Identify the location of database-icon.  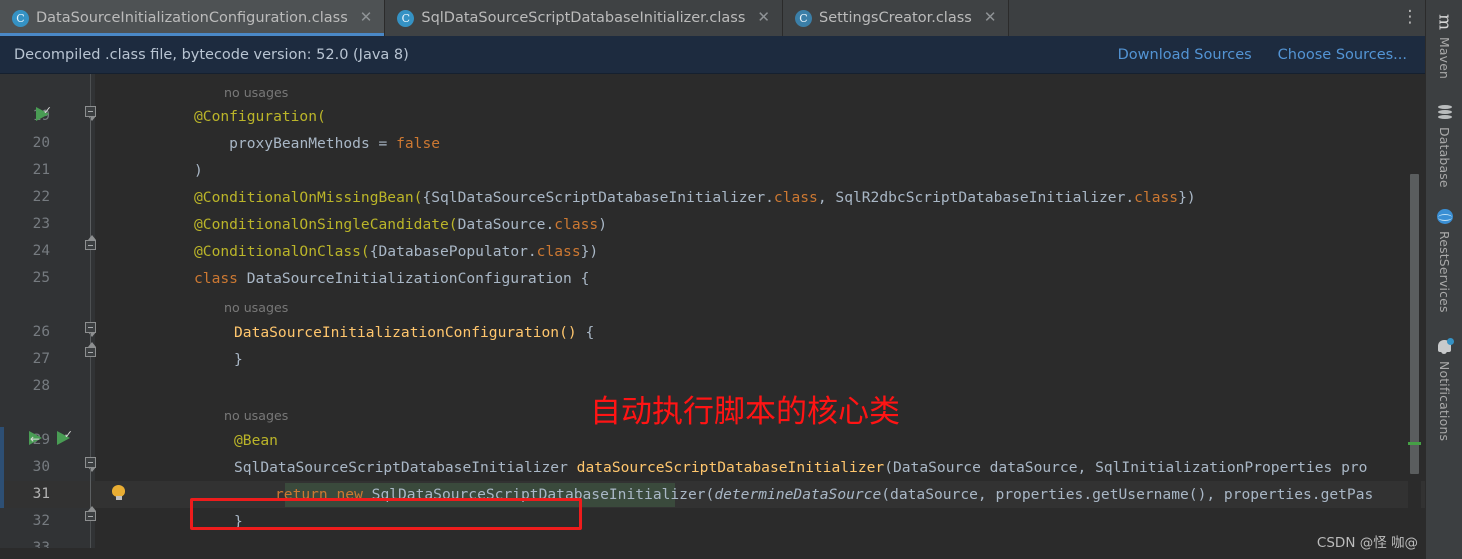
(1445, 113).